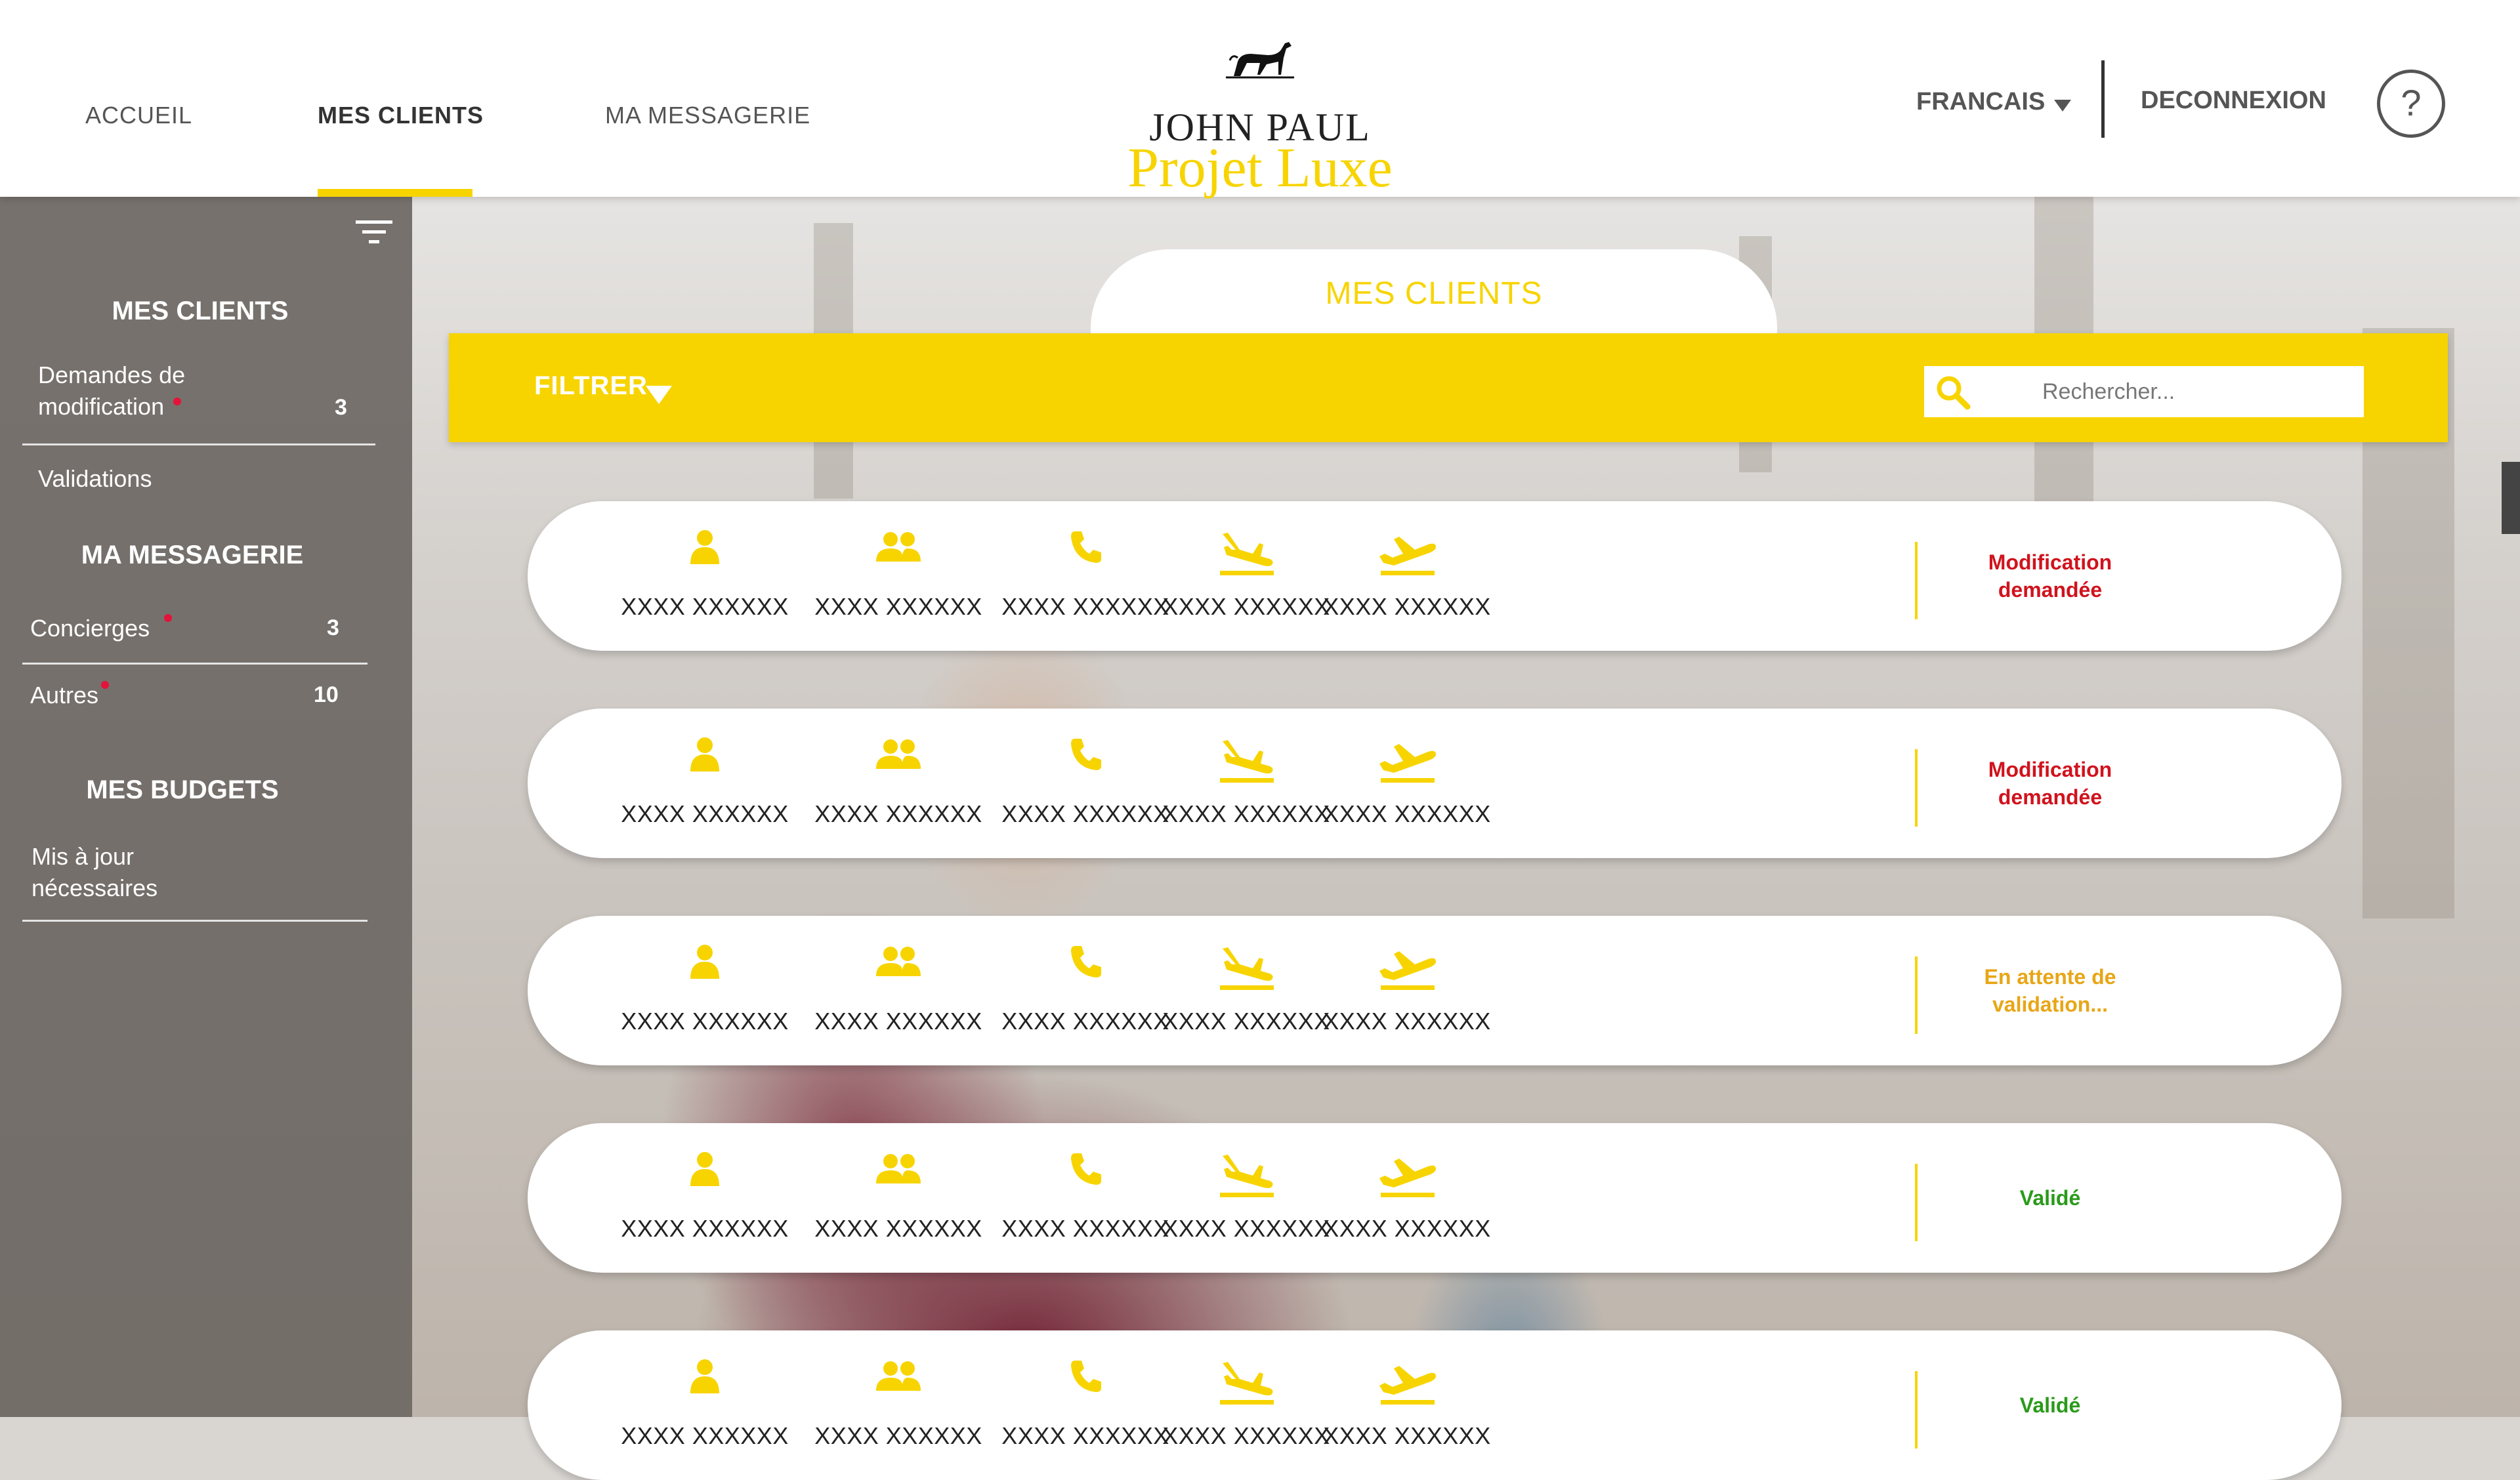 This screenshot has height=1480, width=2520. Describe the element at coordinates (395, 193) in the screenshot. I see `active-nav-indicator` at that location.